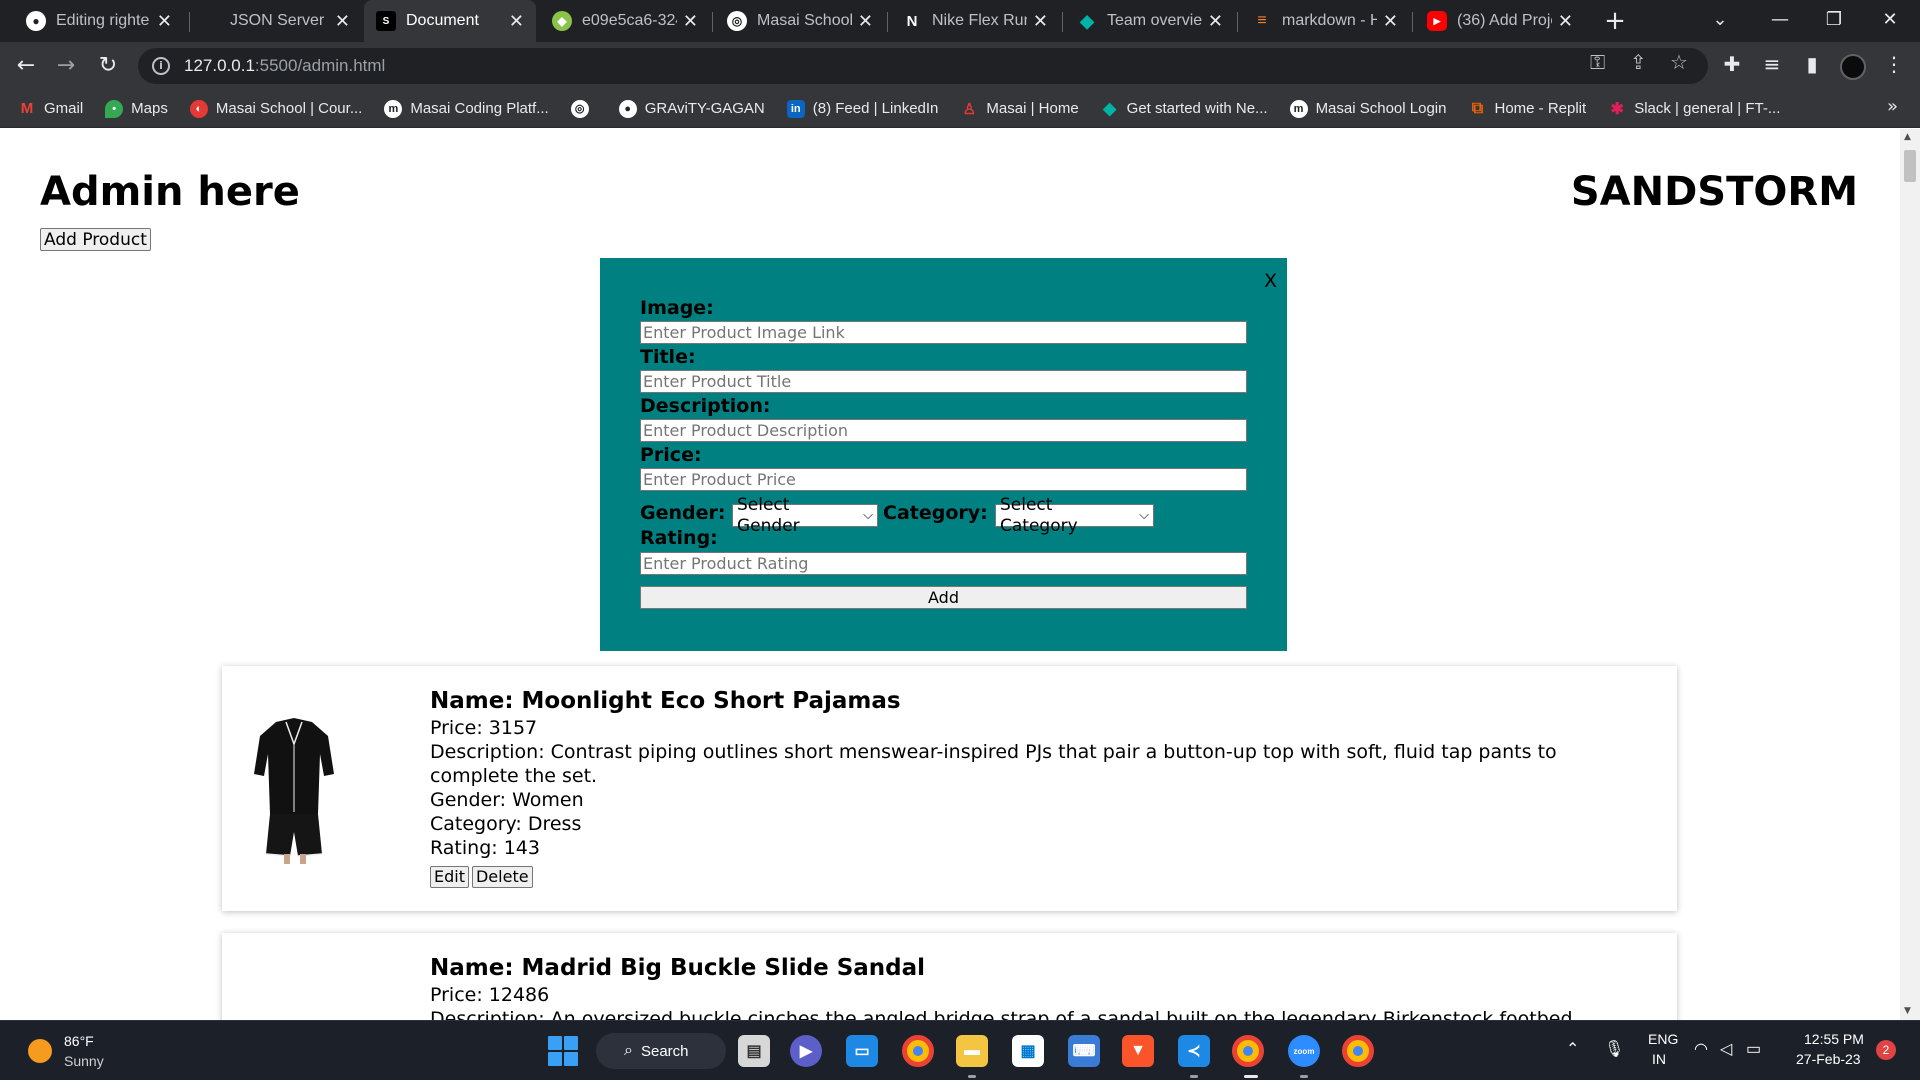  What do you see at coordinates (943, 332) in the screenshot?
I see `image-input: Enter Product Image Link` at bounding box center [943, 332].